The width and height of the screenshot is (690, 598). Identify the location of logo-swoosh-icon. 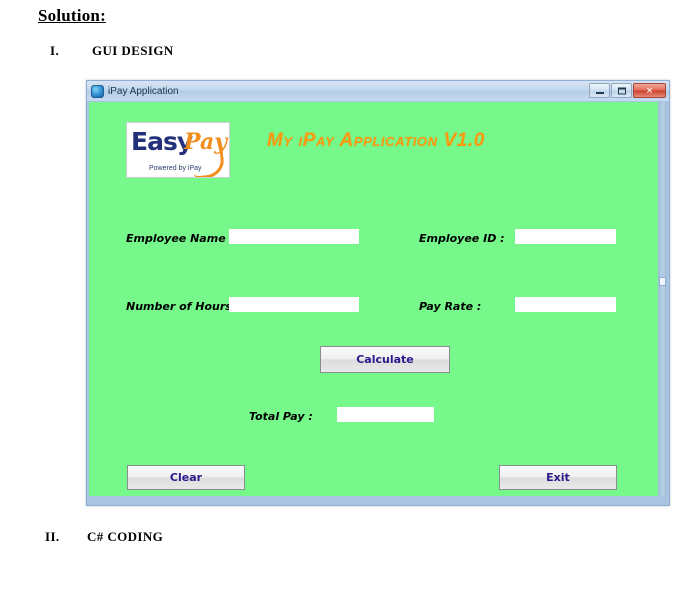
(208, 162).